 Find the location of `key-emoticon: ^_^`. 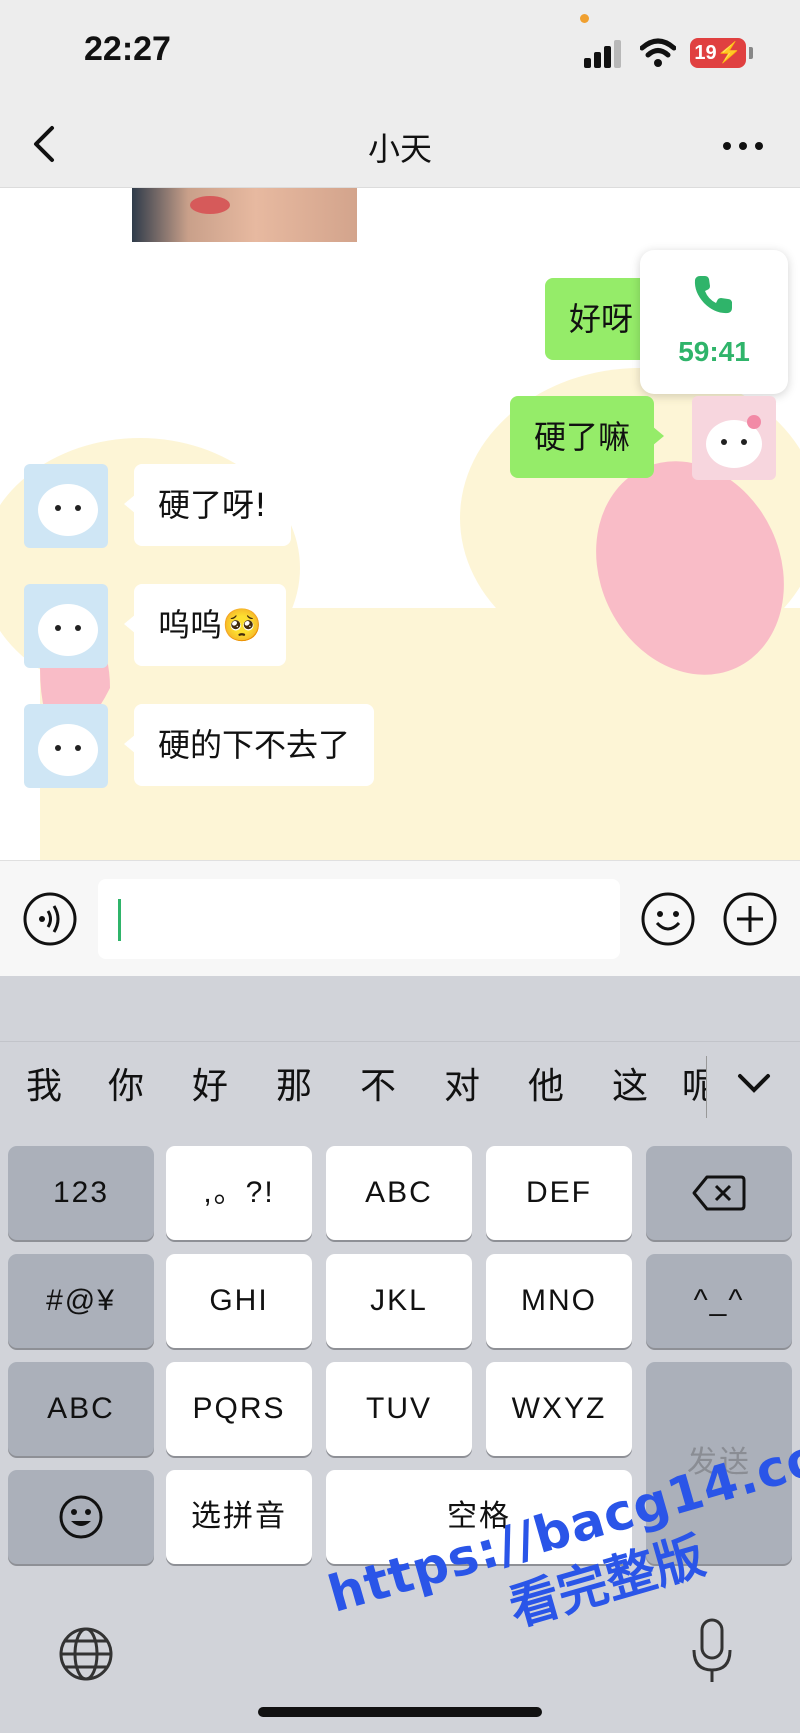

key-emoticon: ^_^ is located at coordinates (719, 1301).